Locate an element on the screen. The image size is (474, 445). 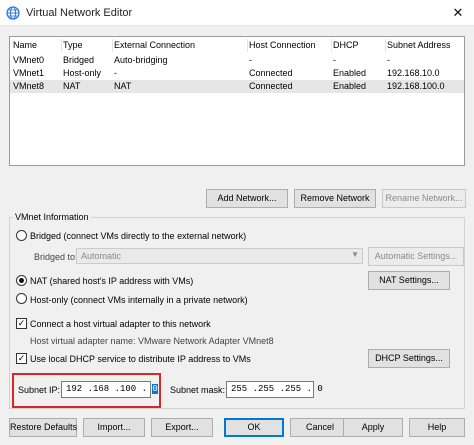
nat-radio is located at coordinates (21, 280).